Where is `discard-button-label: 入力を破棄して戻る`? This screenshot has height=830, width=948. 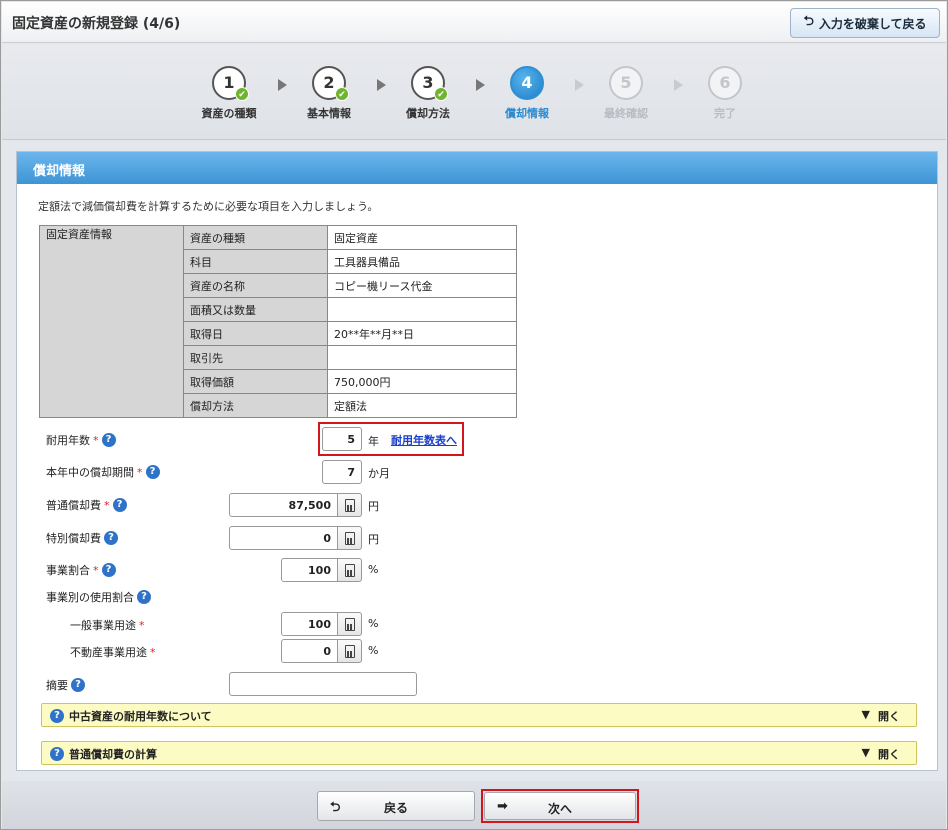 discard-button-label: 入力を破棄して戻る is located at coordinates (872, 23).